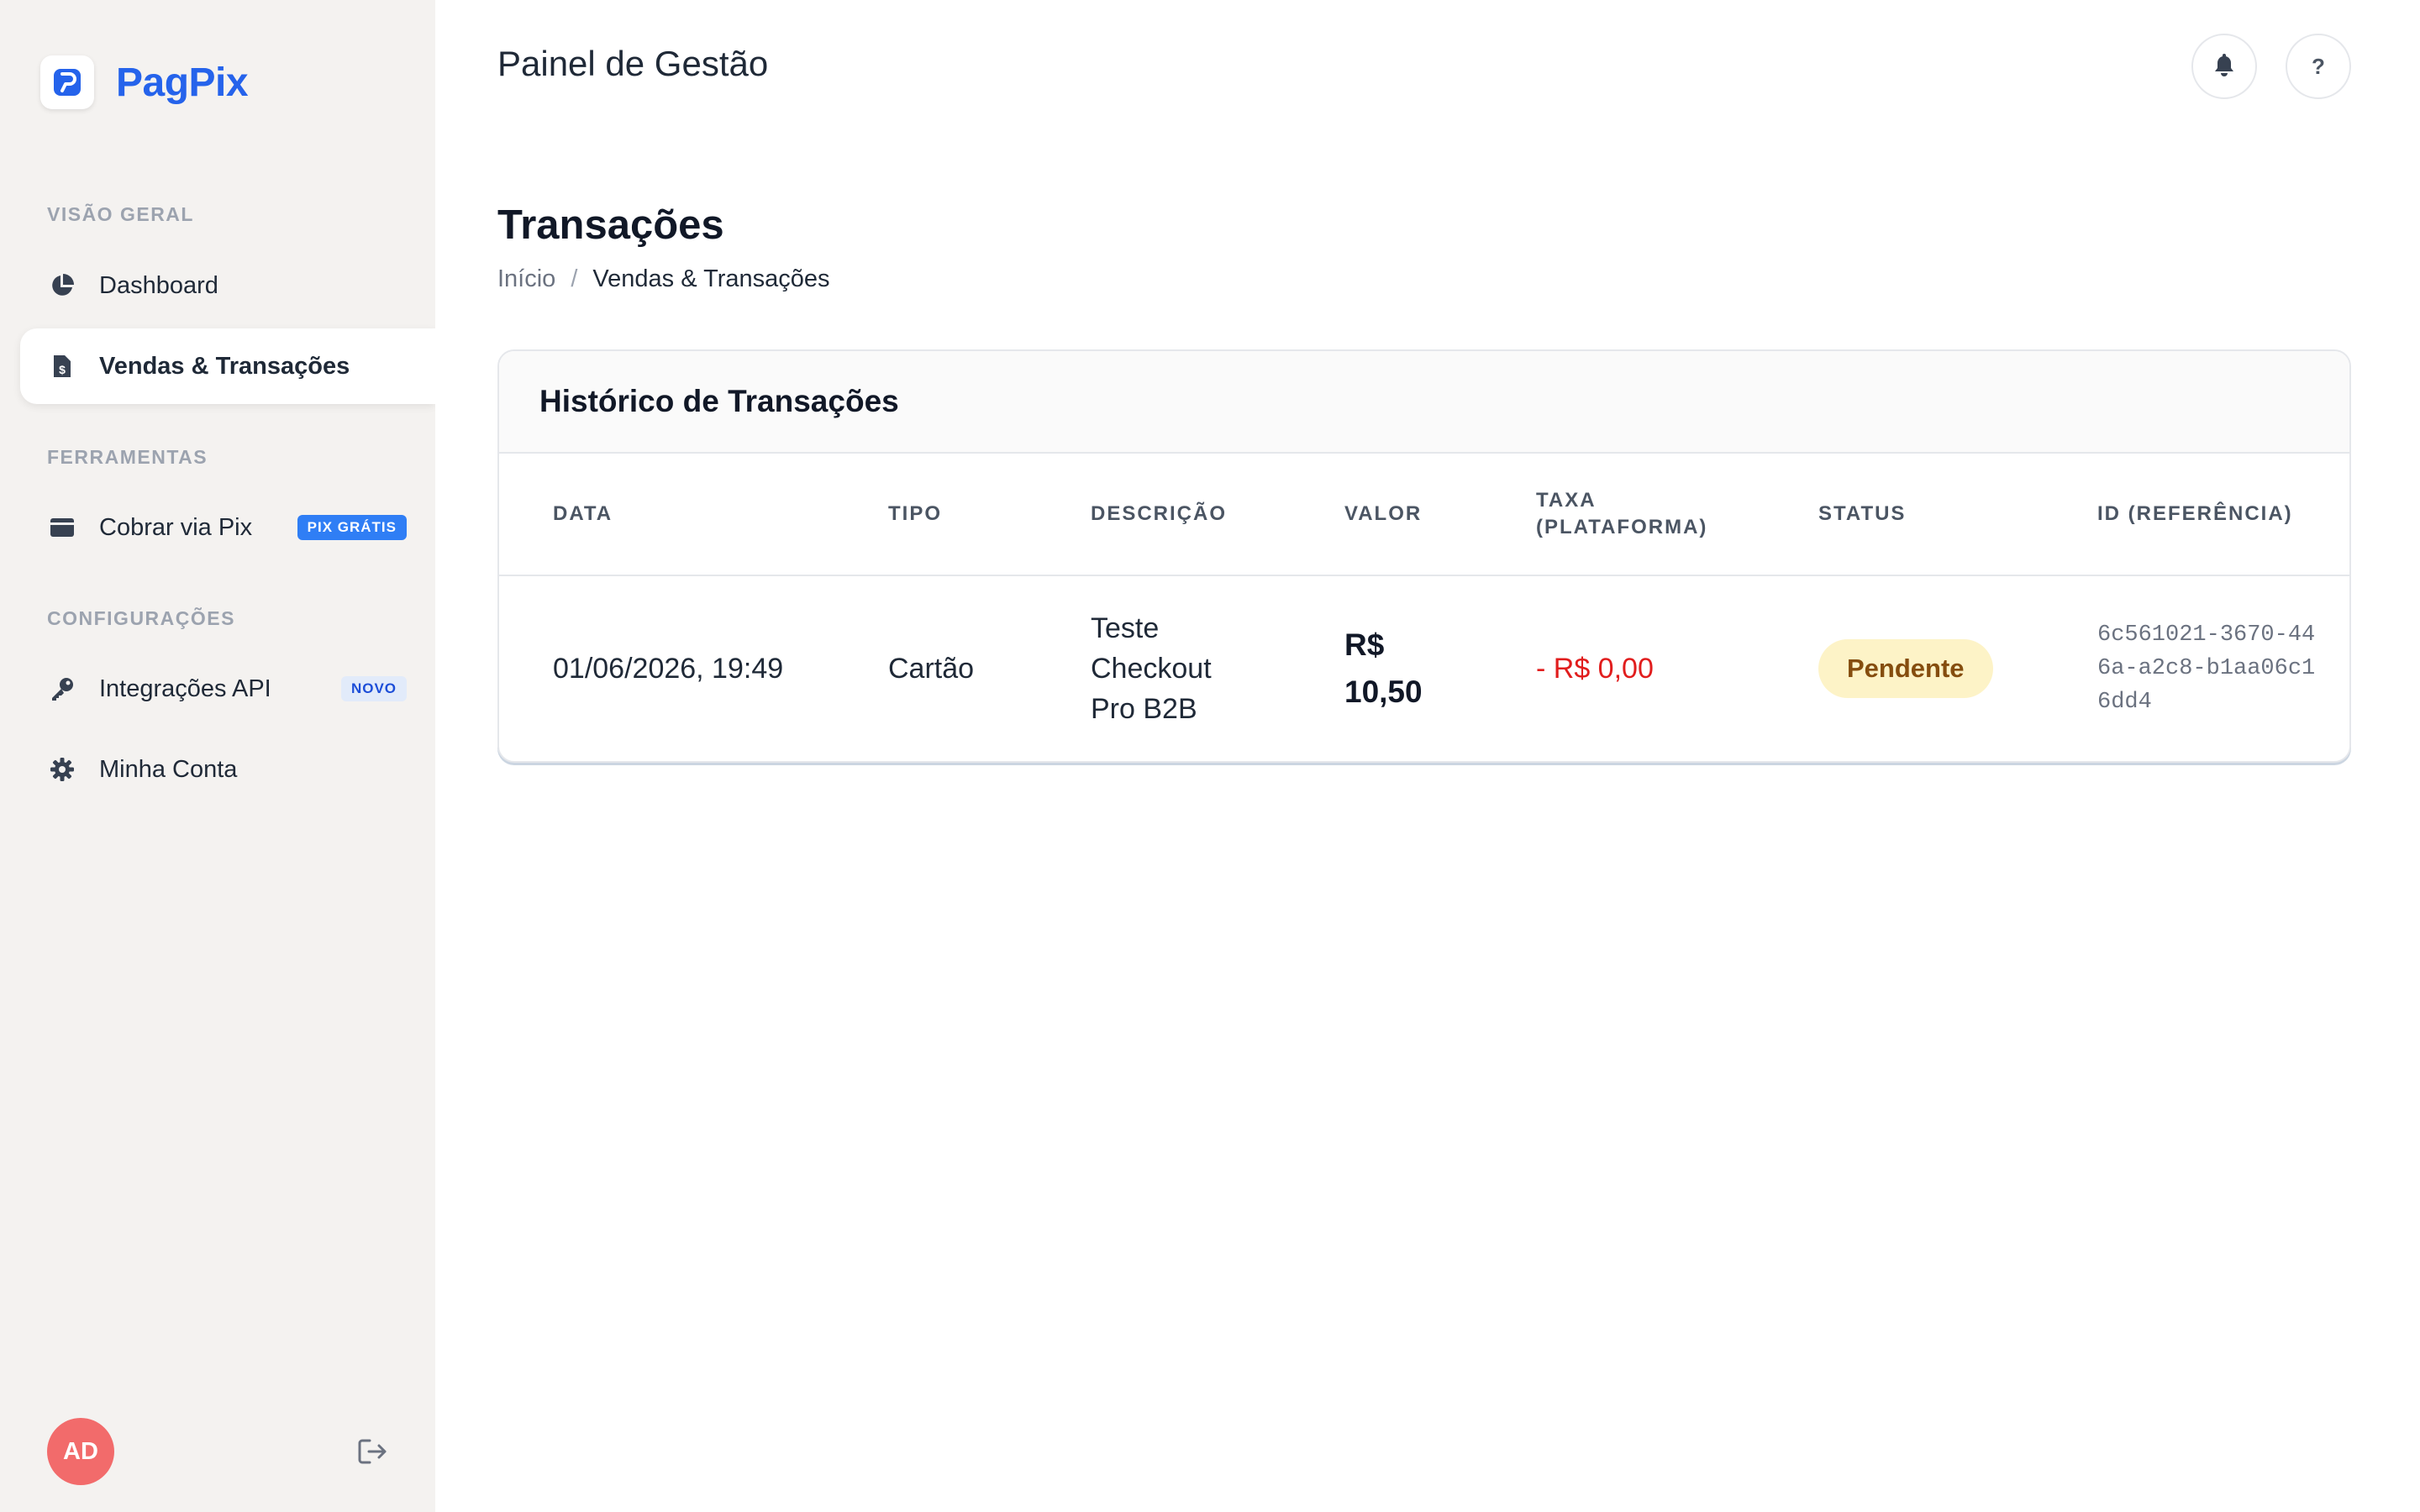  What do you see at coordinates (583, 513) in the screenshot?
I see `column-header-date: DATA` at bounding box center [583, 513].